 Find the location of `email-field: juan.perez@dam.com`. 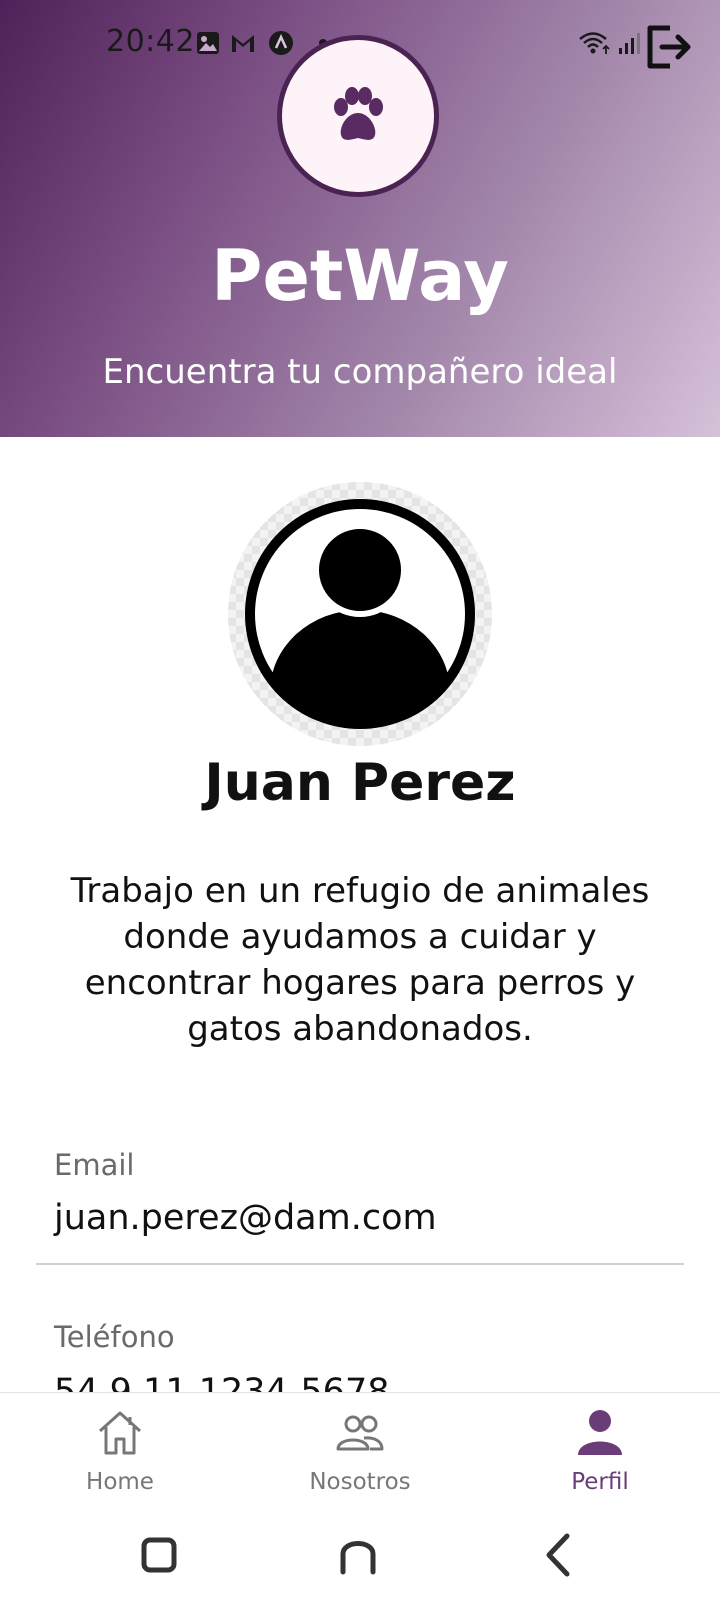

email-field: juan.perez@dam.com is located at coordinates (245, 1218).